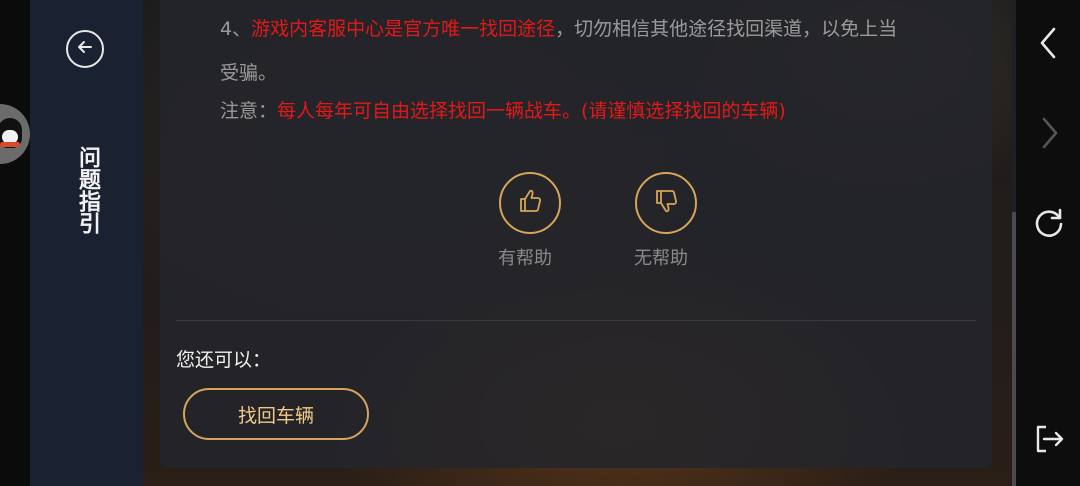 The height and width of the screenshot is (486, 1080). I want to click on sidebar: 问题指引, so click(86, 243).